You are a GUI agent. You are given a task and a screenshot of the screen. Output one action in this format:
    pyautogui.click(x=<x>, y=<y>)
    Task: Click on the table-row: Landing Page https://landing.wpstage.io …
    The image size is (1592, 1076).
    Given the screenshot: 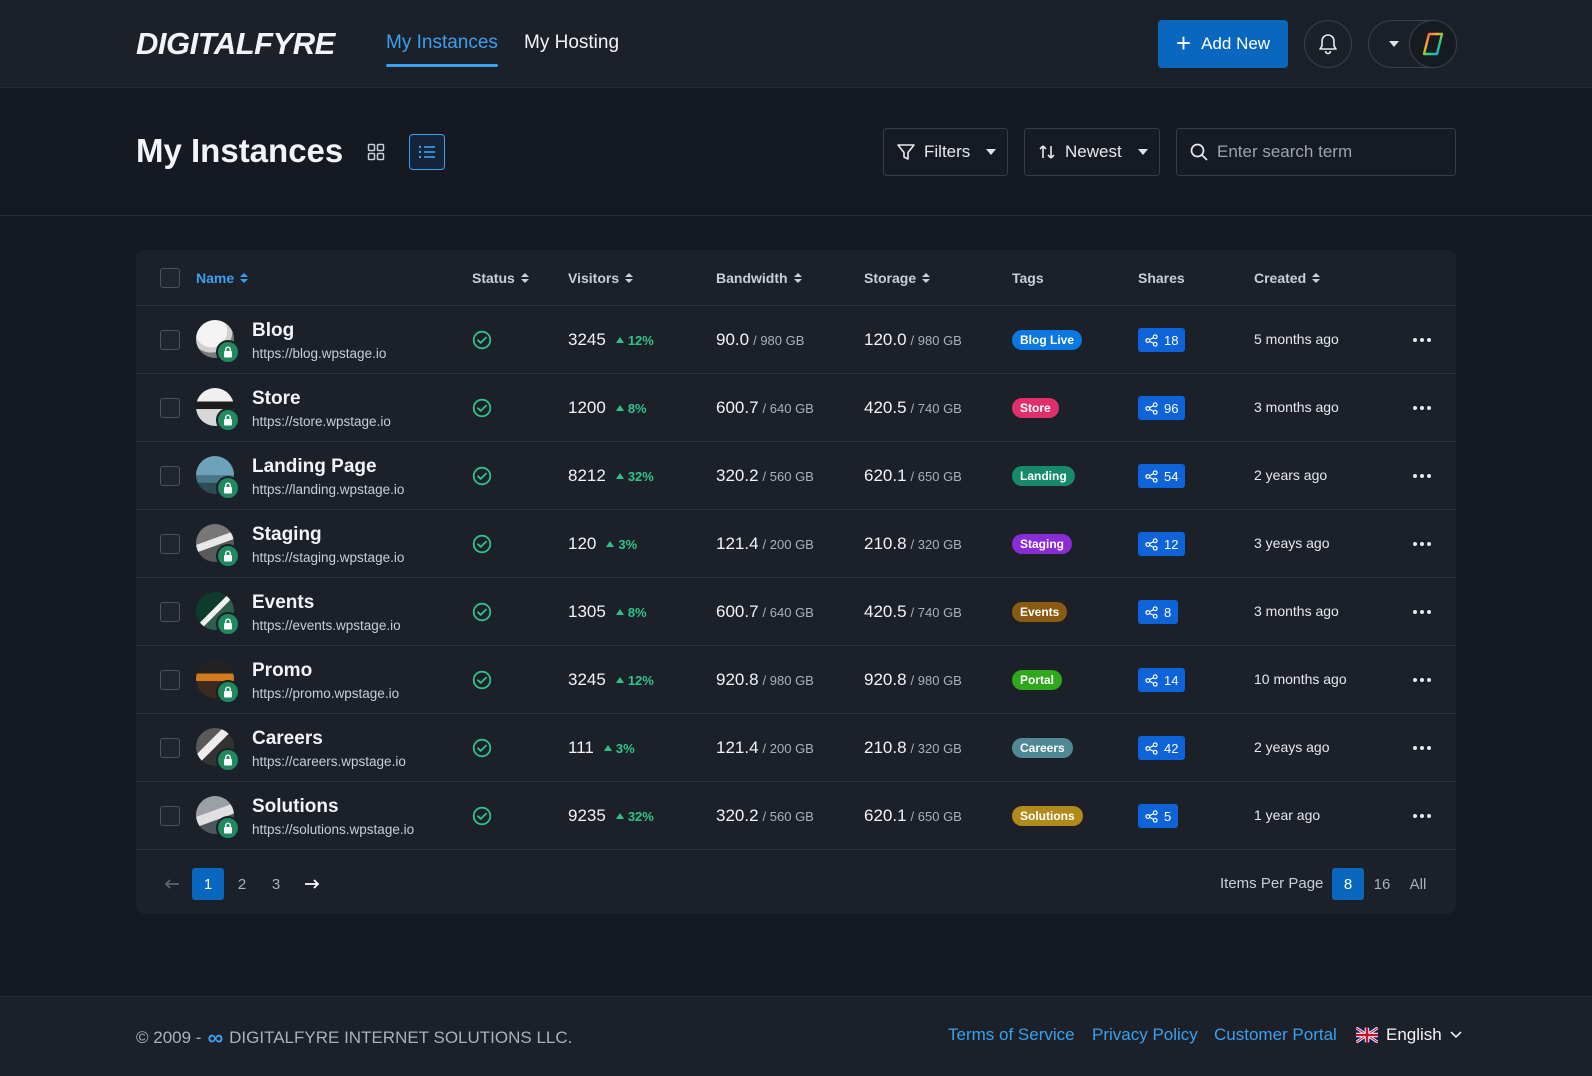 What is the action you would take?
    pyautogui.click(x=796, y=476)
    